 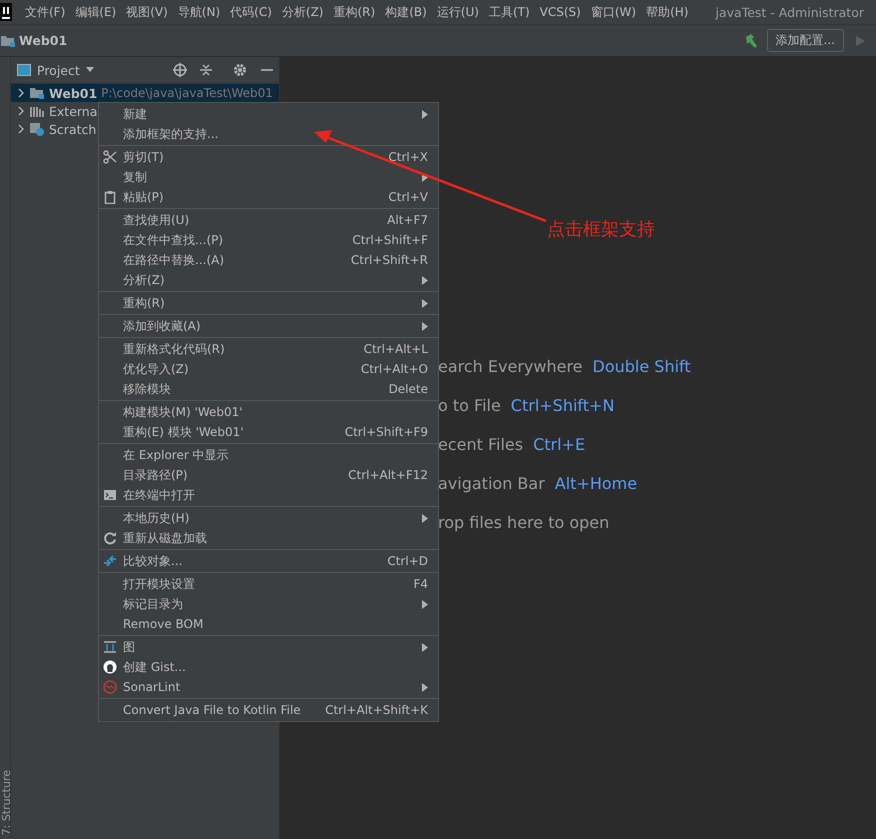 I want to click on tree-label: Web01, so click(x=73, y=93).